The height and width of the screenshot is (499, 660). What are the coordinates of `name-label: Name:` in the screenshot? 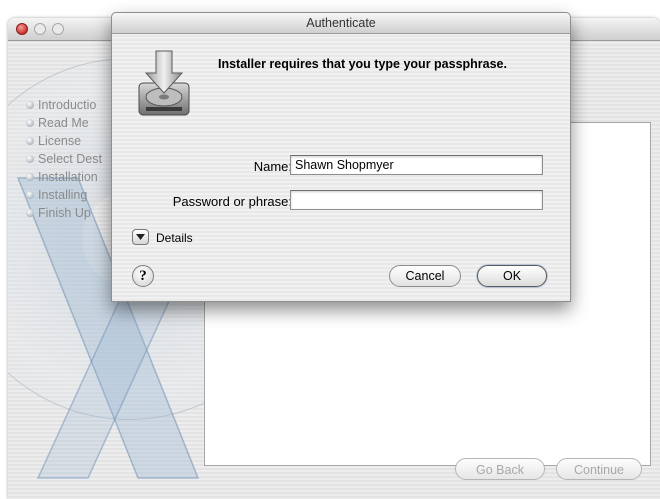 It's located at (272, 166).